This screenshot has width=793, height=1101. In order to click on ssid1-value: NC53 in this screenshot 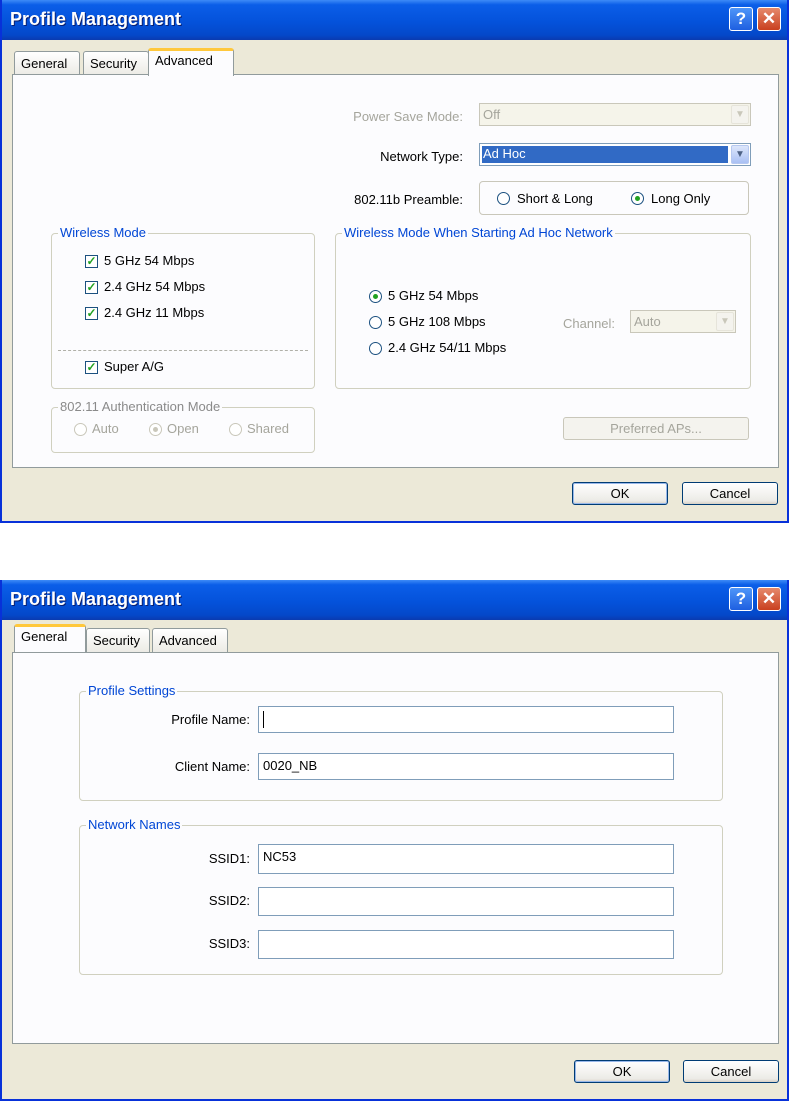, I will do `click(280, 856)`.